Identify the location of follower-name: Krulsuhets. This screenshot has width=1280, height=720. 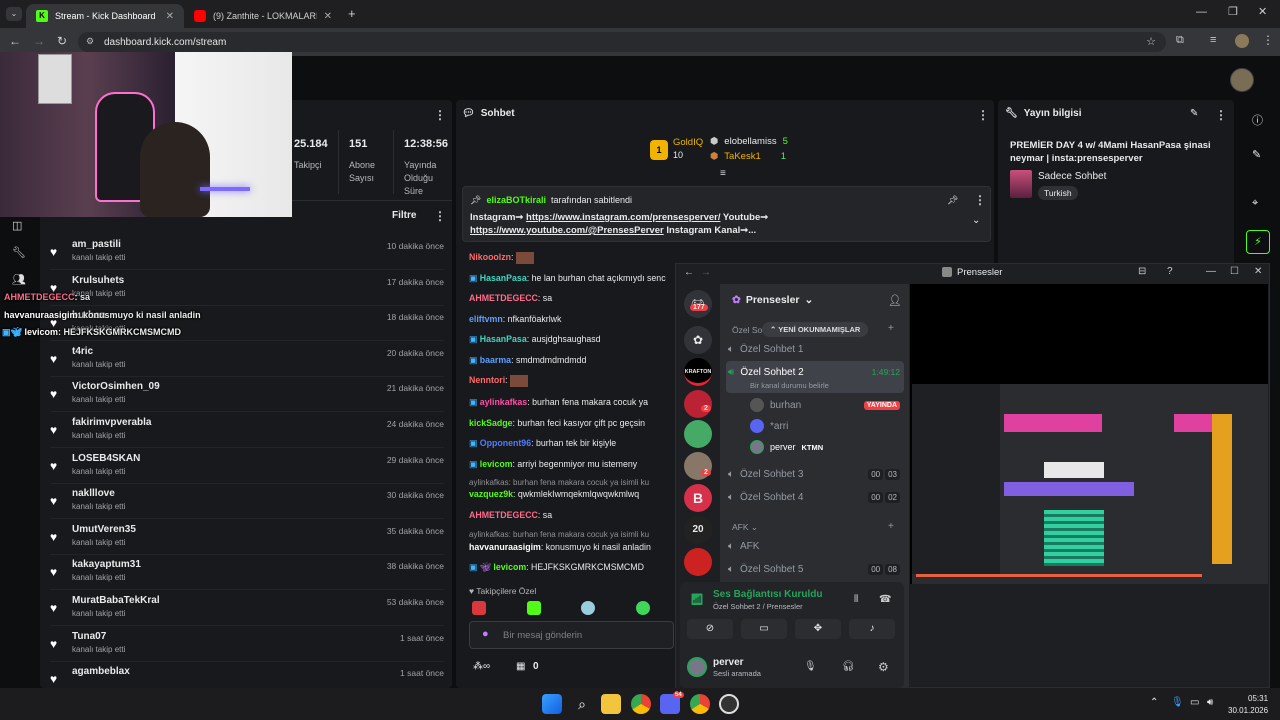
(98, 280).